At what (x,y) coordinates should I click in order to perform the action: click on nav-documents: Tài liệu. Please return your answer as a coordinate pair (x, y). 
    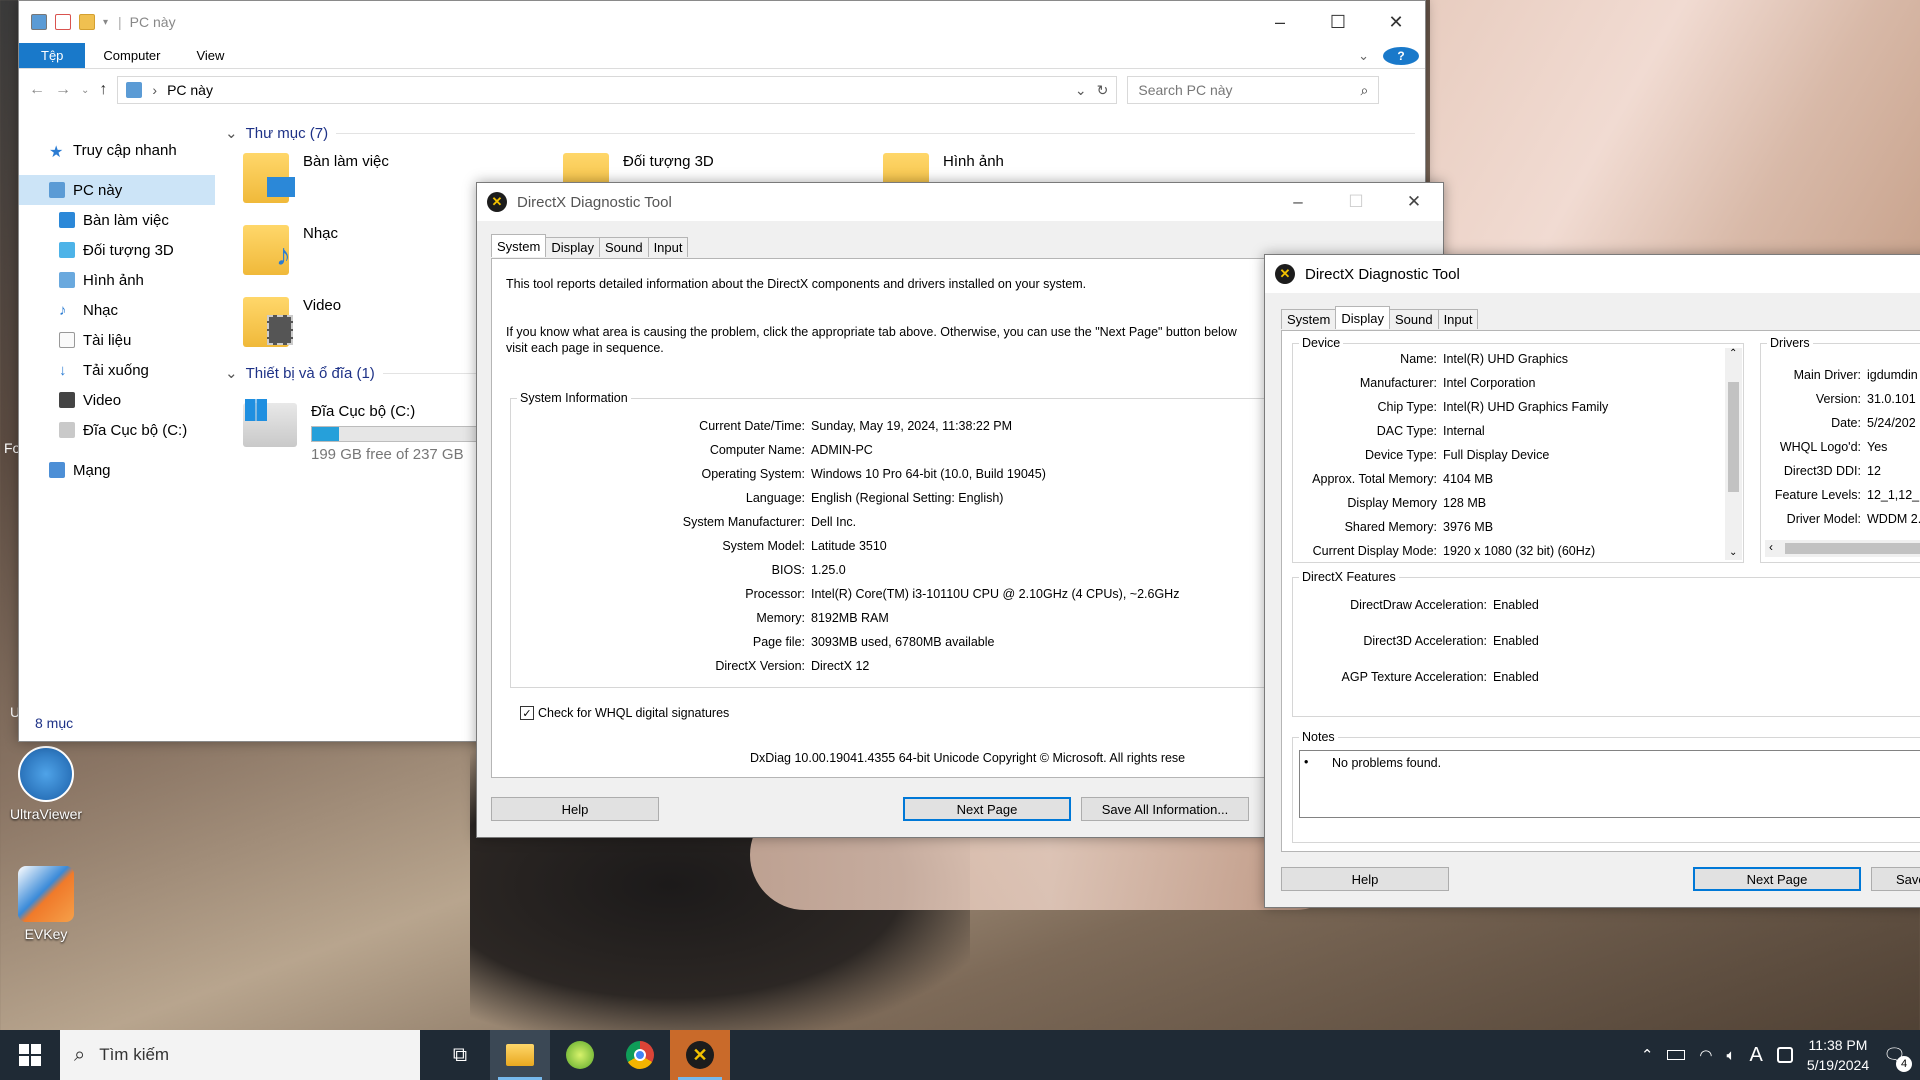
    Looking at the image, I should click on (117, 340).